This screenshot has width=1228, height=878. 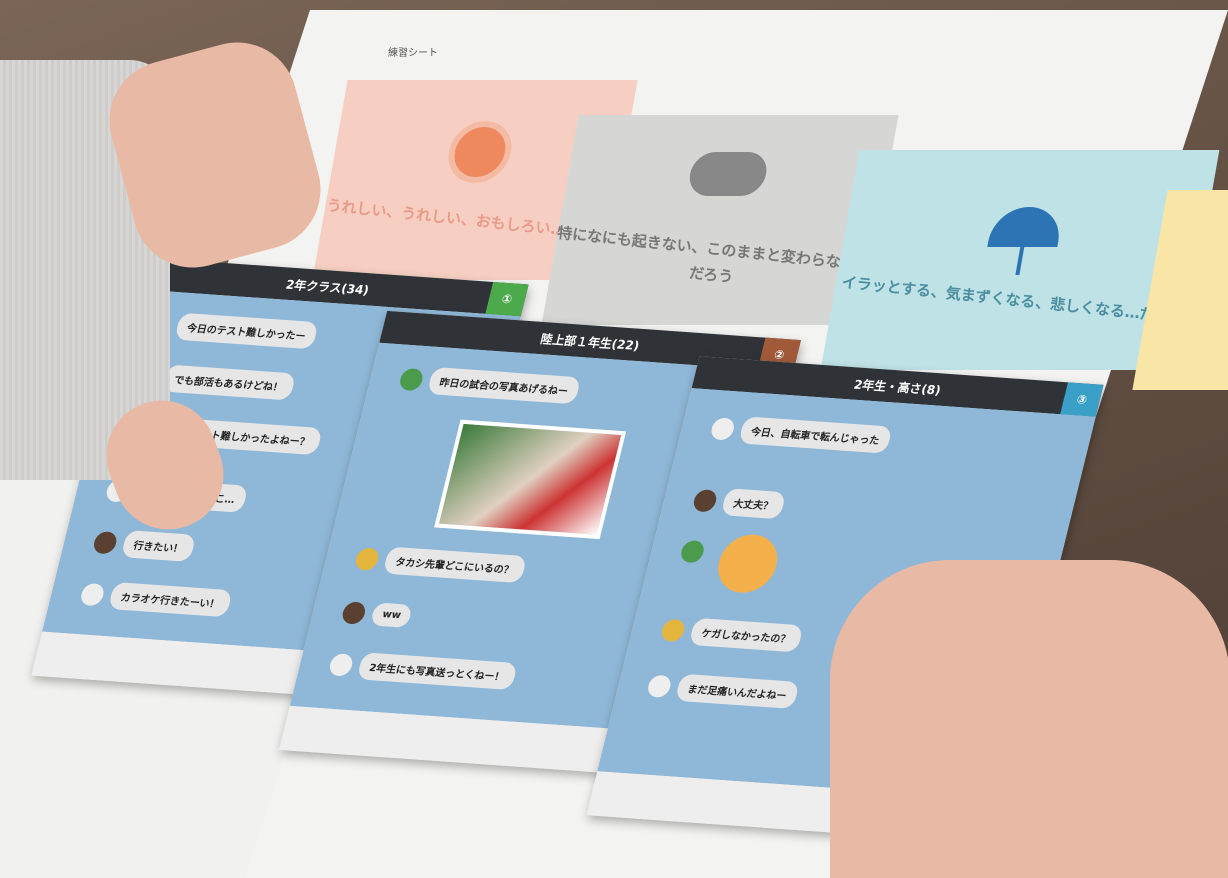 I want to click on chat-message: 今日のテスト難しかったー, so click(x=232, y=330).